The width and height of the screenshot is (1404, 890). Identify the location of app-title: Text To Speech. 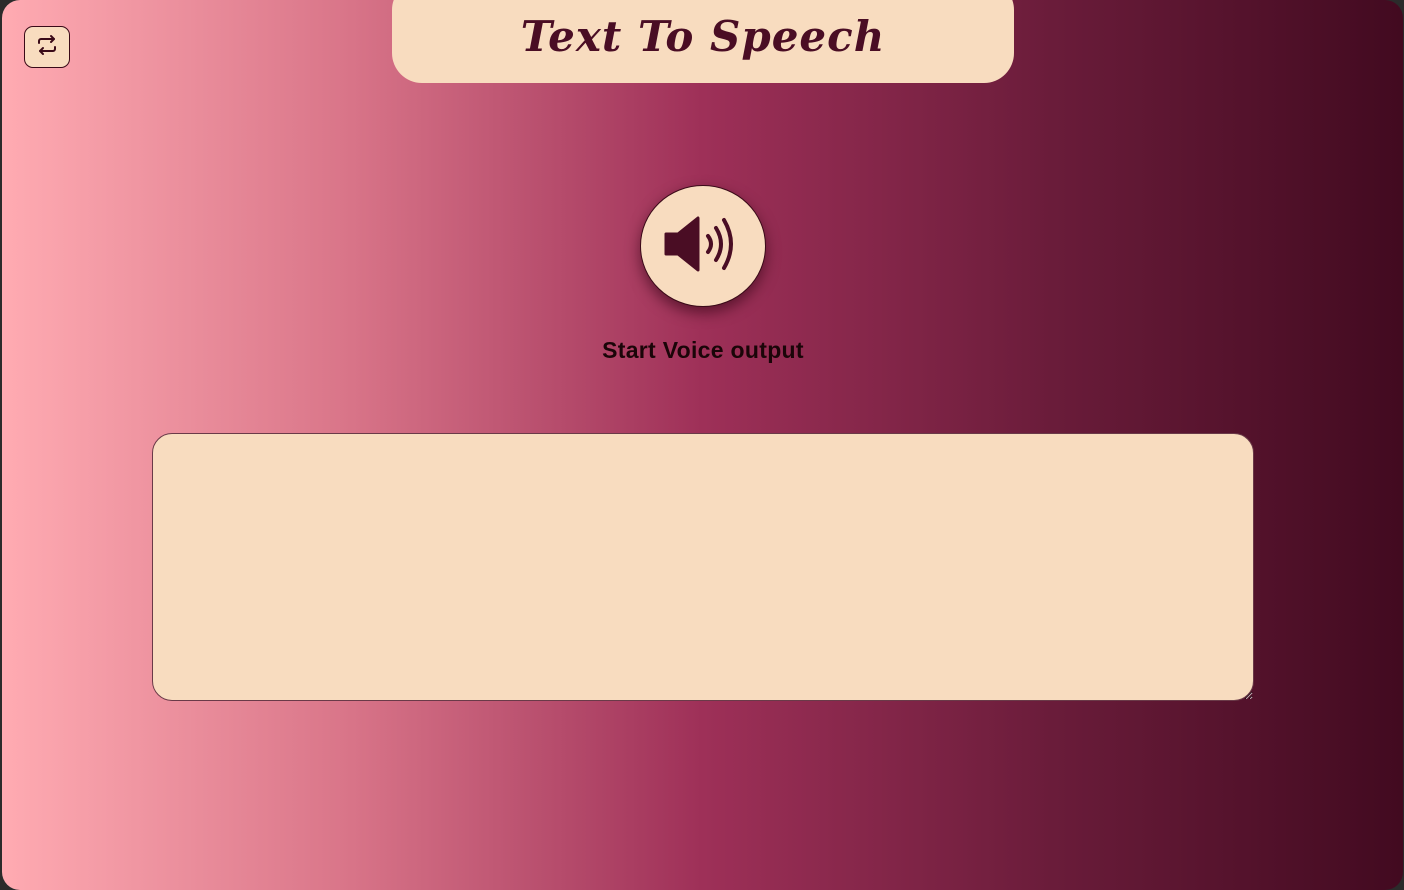
(703, 36).